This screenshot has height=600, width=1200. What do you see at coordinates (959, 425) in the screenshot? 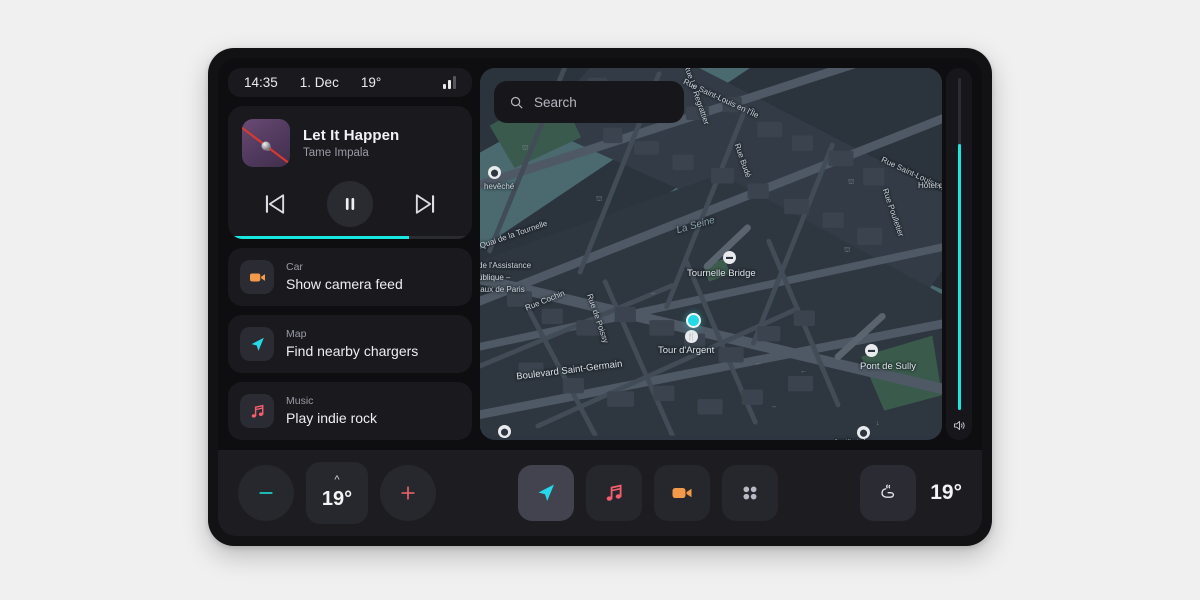
I see `speaker-icon` at bounding box center [959, 425].